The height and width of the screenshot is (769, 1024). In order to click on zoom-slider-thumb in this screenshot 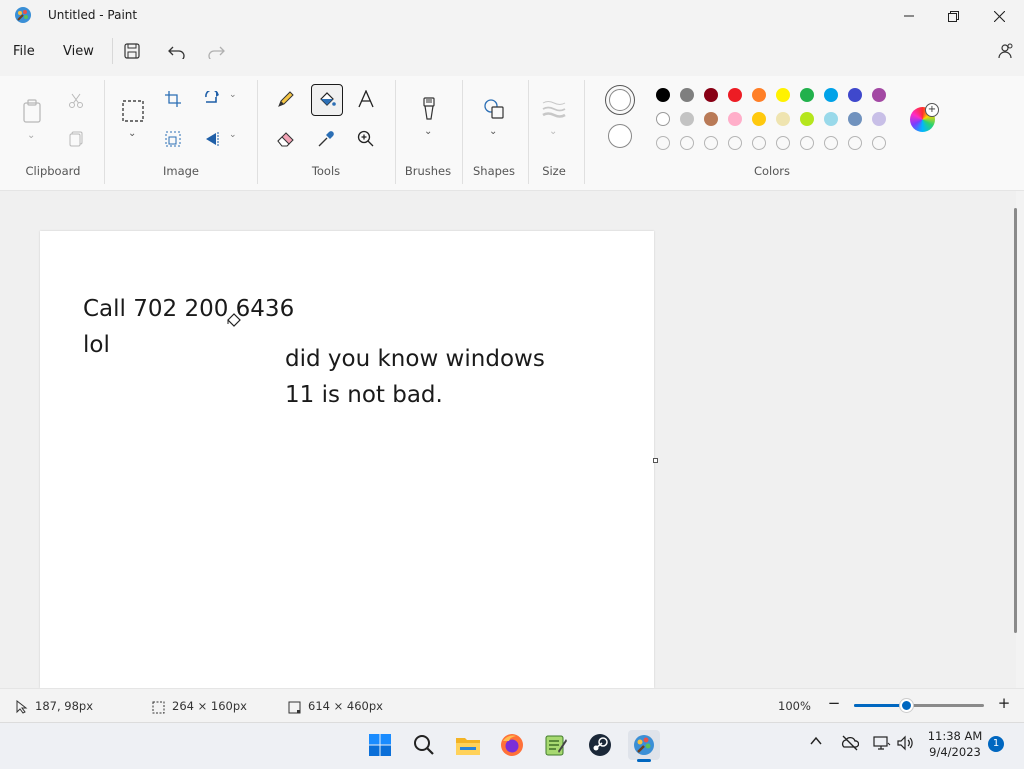, I will do `click(906, 705)`.